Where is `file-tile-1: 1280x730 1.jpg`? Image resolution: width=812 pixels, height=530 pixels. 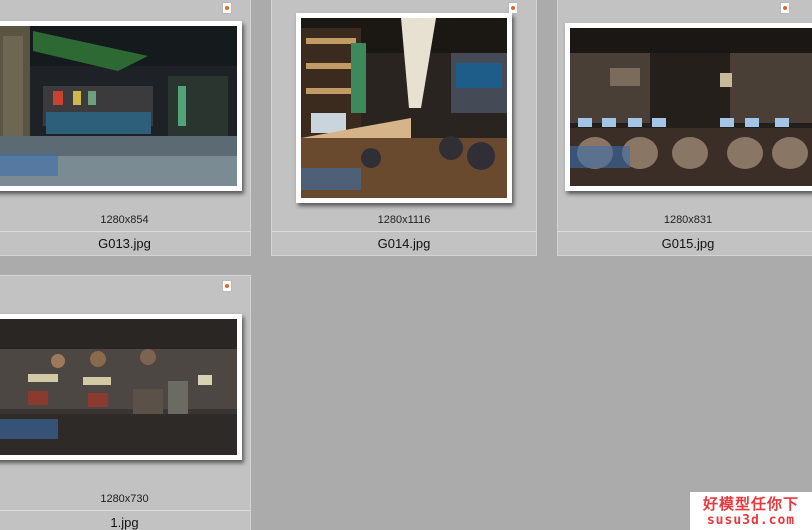
file-tile-1: 1280x730 1.jpg is located at coordinates (125, 402).